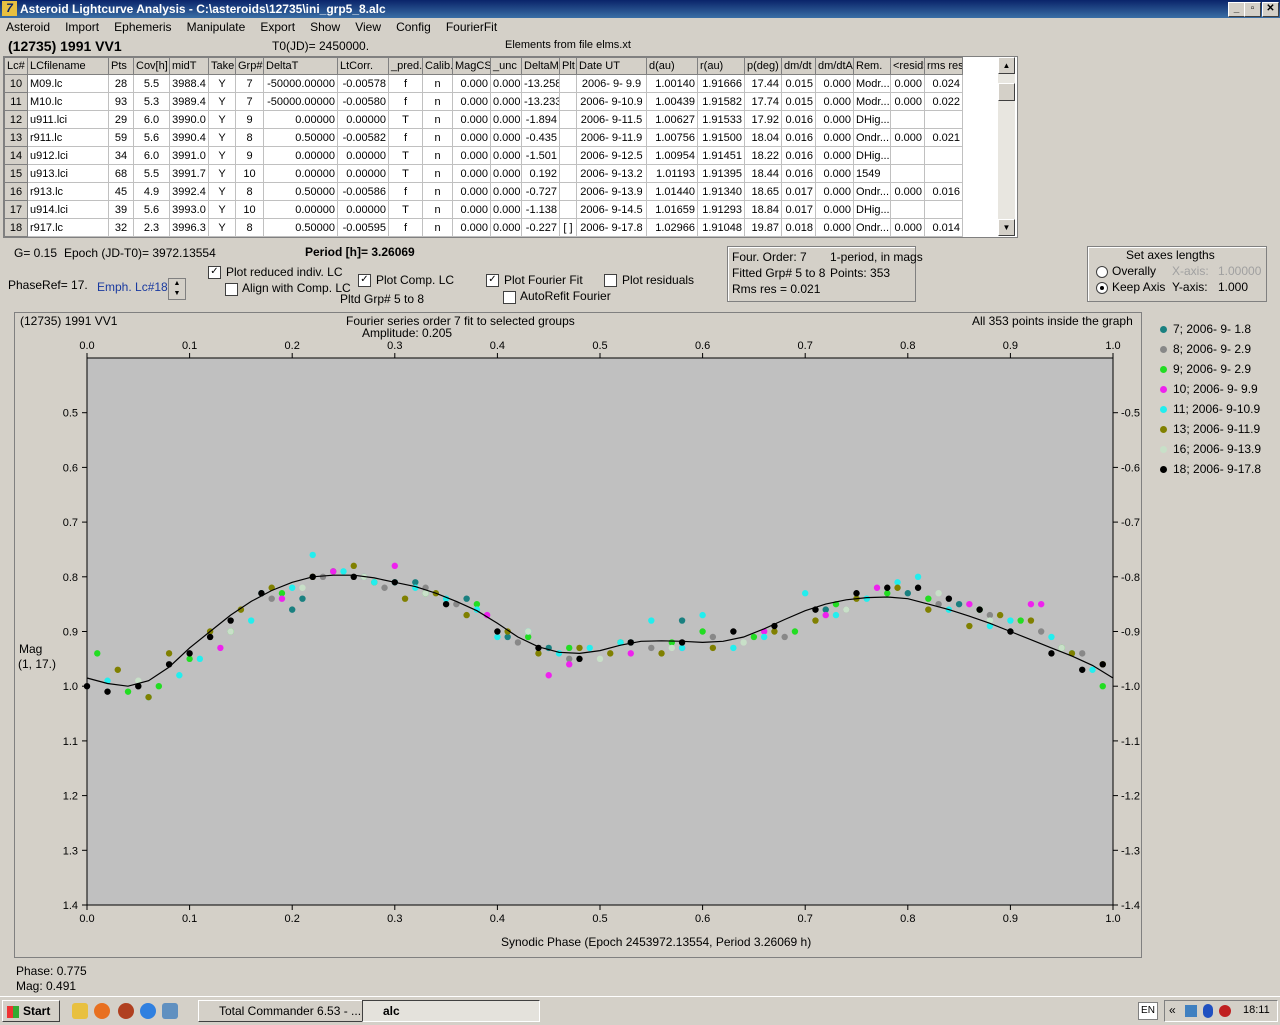 The height and width of the screenshot is (1025, 1280). I want to click on legend-item: 16; 2006- 9-13.9, so click(1210, 449).